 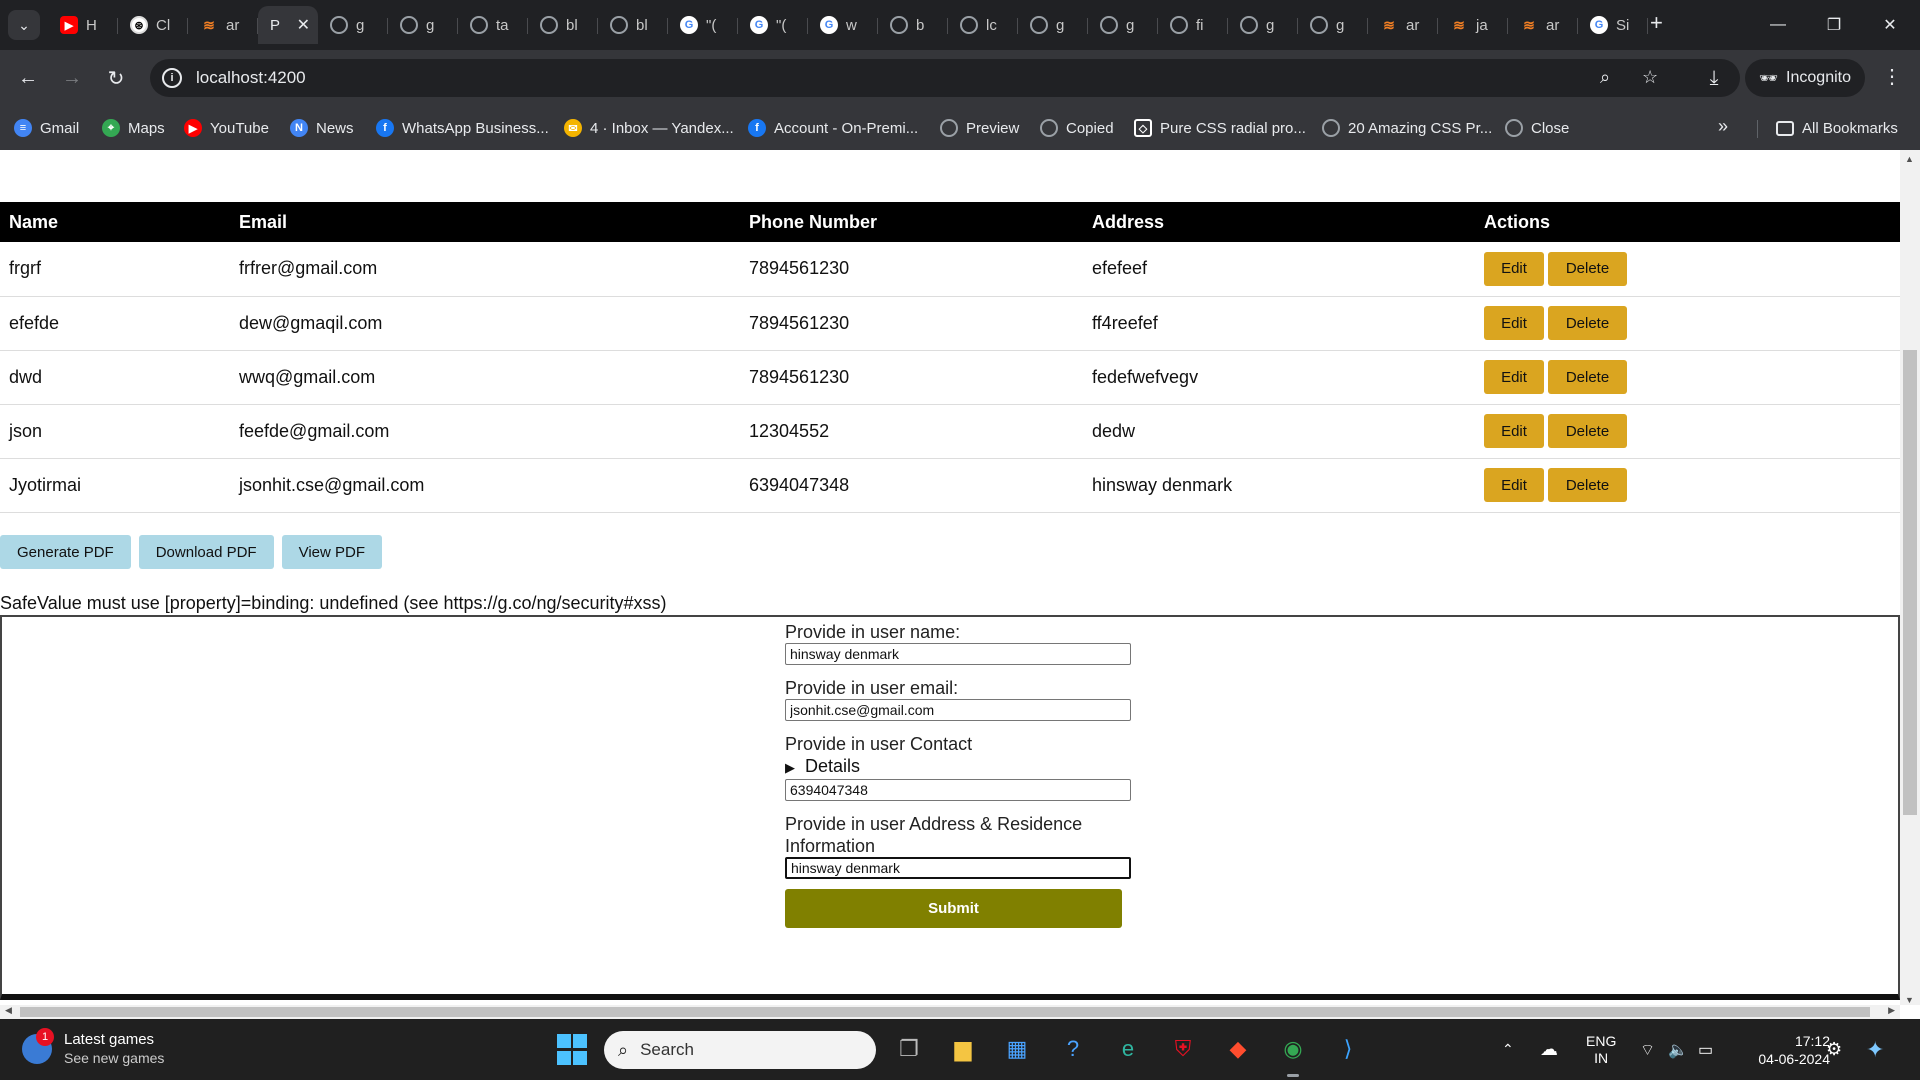 I want to click on tab: b, so click(x=913, y=25).